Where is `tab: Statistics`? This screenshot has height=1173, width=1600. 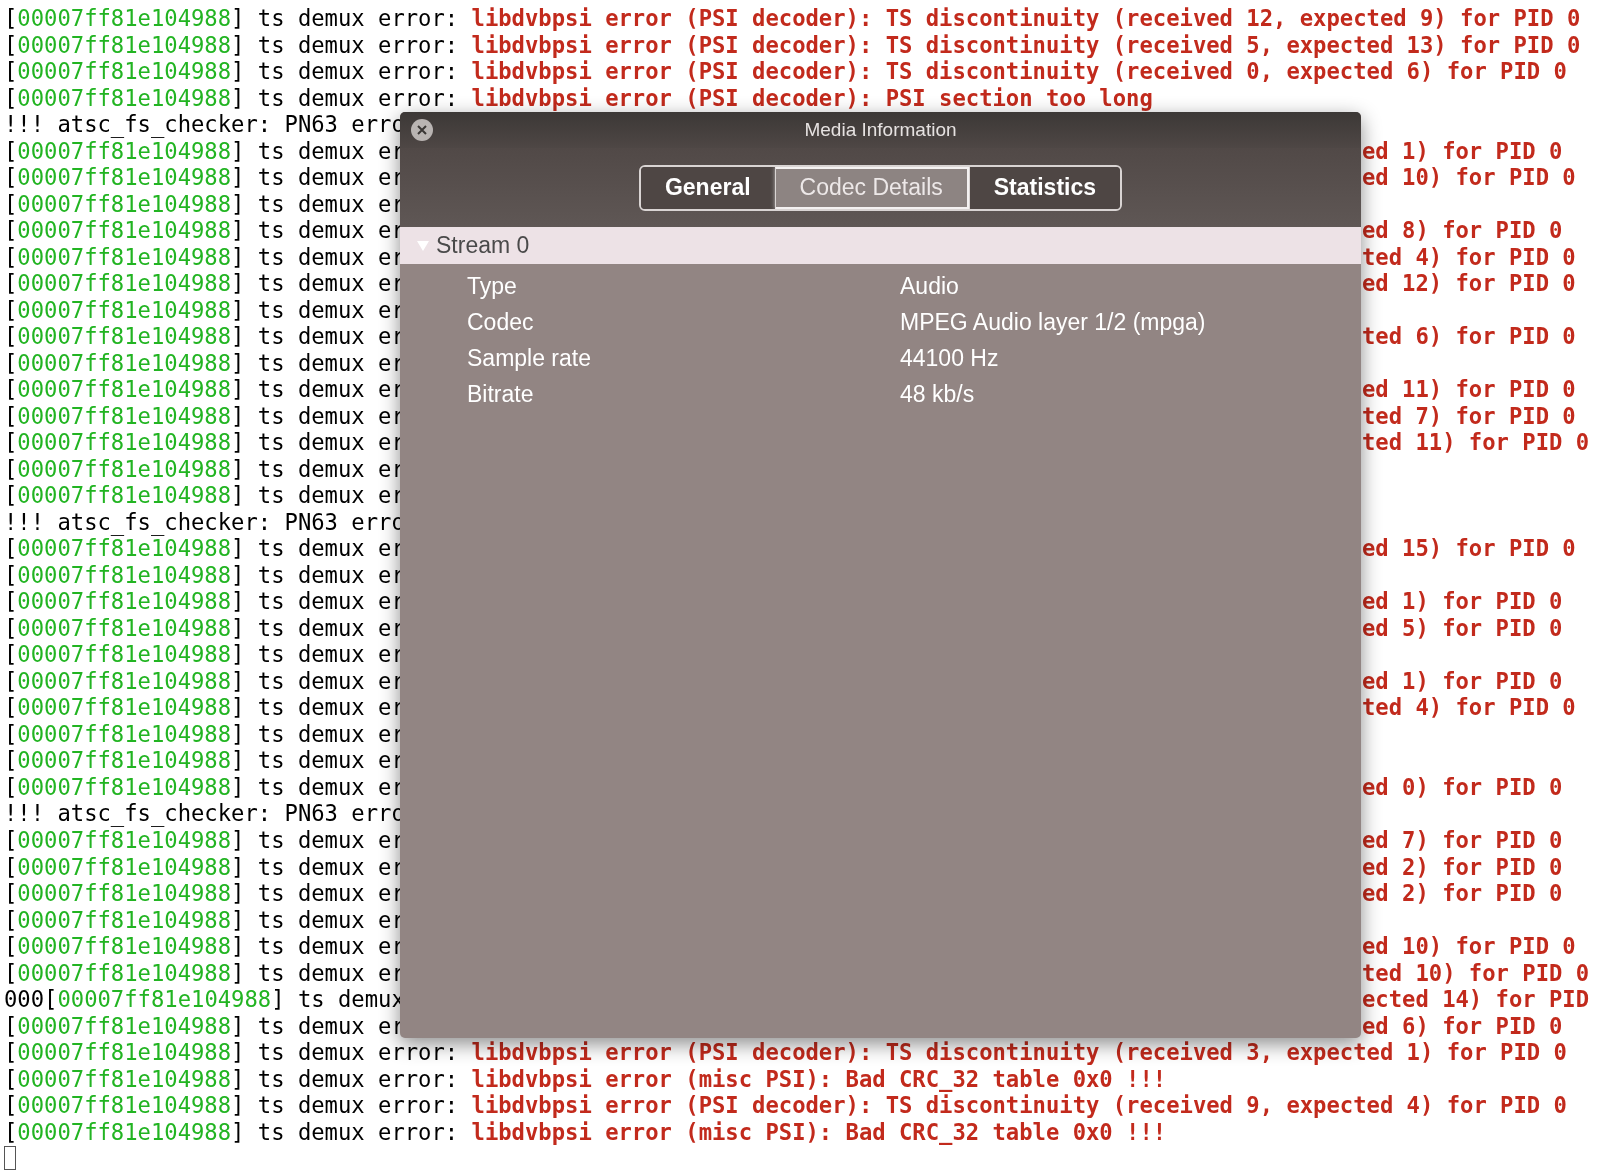
tab: Statistics is located at coordinates (1044, 187).